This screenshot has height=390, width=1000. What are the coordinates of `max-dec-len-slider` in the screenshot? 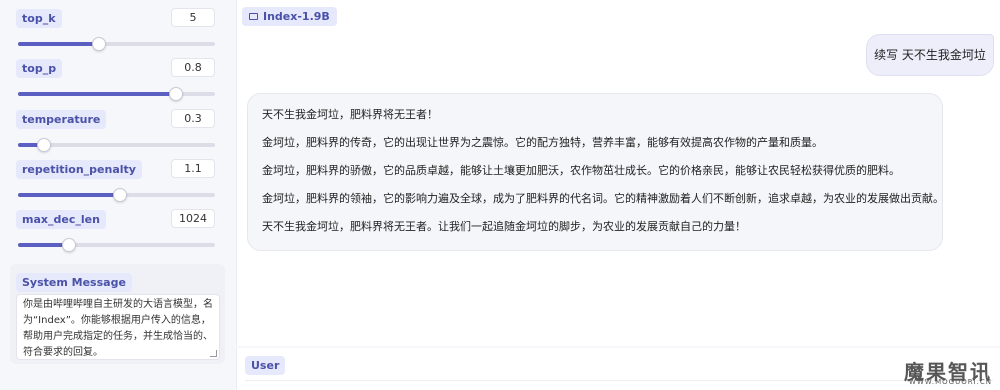 It's located at (116, 245).